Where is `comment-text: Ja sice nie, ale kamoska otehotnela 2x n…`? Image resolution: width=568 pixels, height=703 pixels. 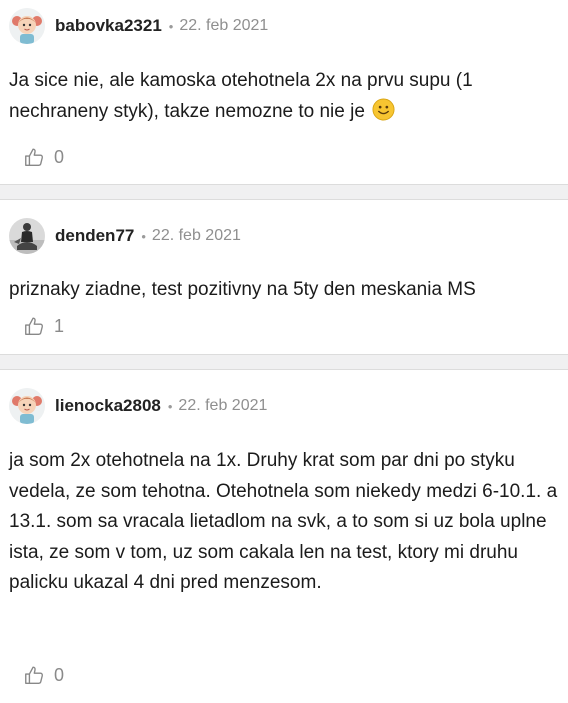
comment-text: Ja sice nie, ale kamoska otehotnela 2x n… is located at coordinates (241, 96).